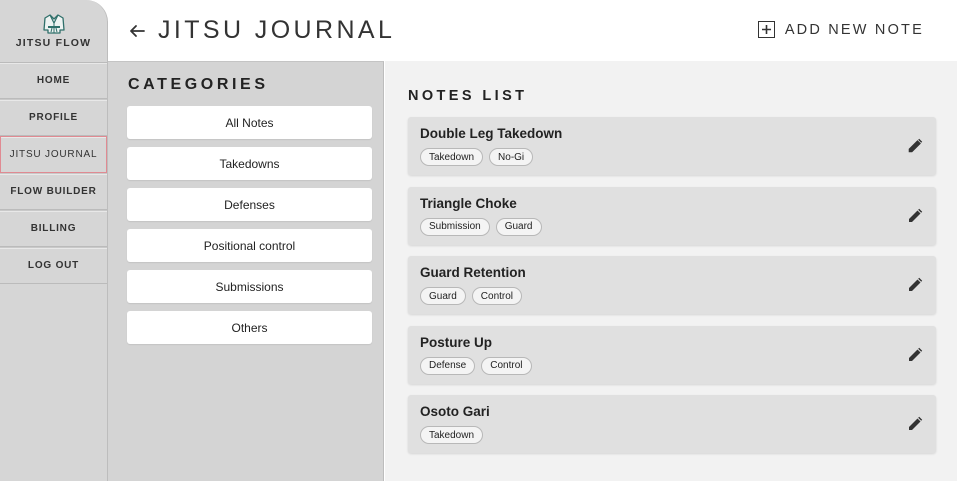 The height and width of the screenshot is (481, 957). I want to click on logo: JITSU FLOW, so click(53, 31).